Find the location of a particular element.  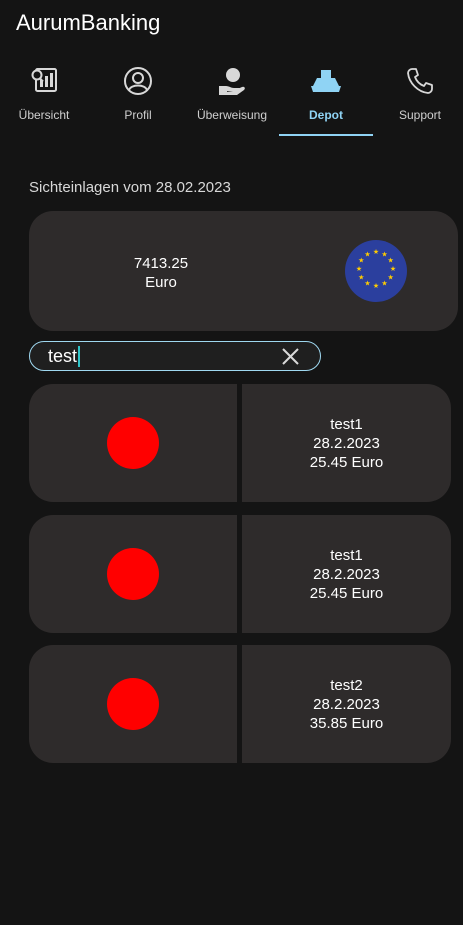

balance-text: 7413.25 Euro is located at coordinates (161, 273).